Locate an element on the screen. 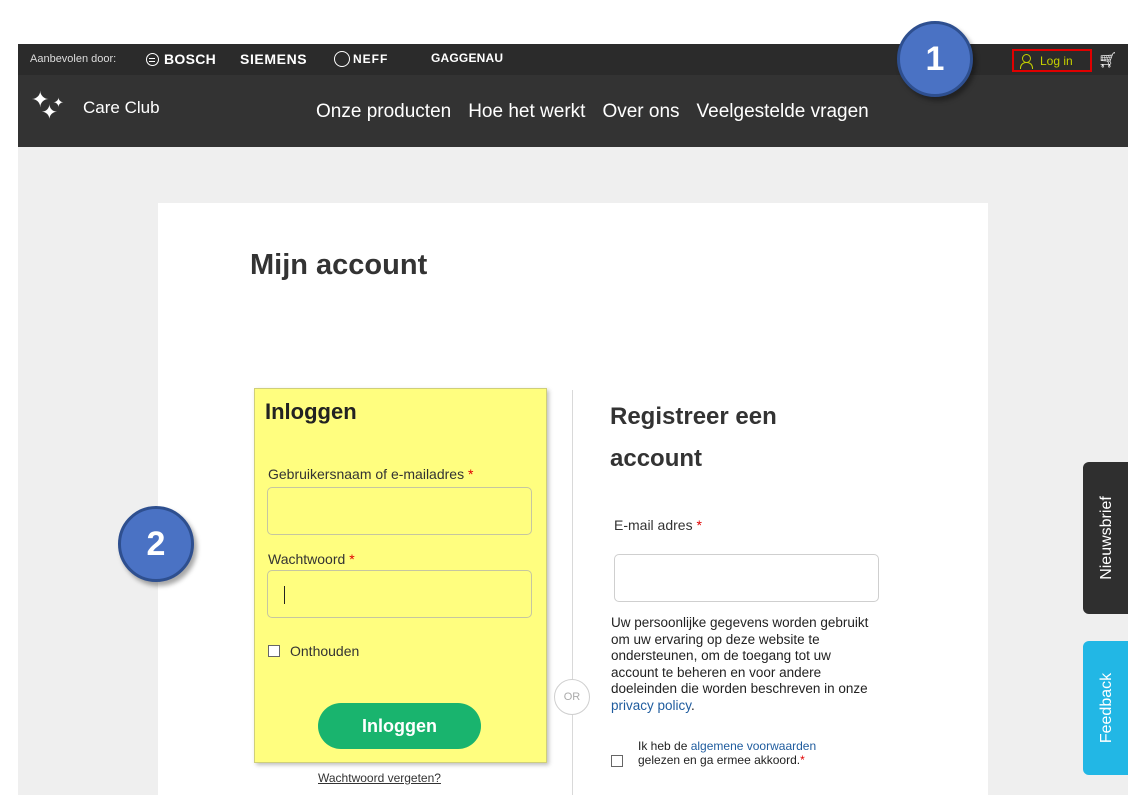 The width and height of the screenshot is (1135, 795). feedback-tab-label: Feedback is located at coordinates (1106, 708).